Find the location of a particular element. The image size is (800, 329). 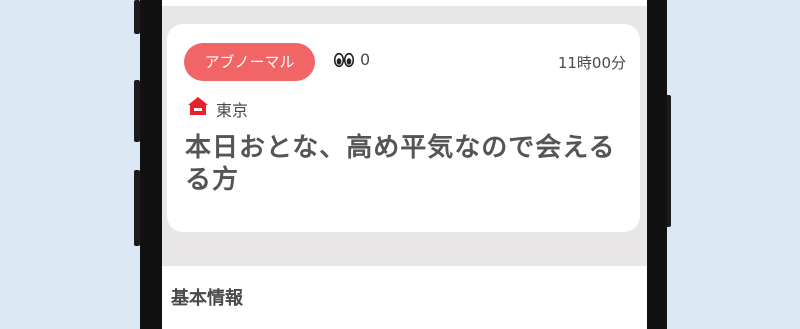

category-tag: アブノーマル is located at coordinates (249, 62).